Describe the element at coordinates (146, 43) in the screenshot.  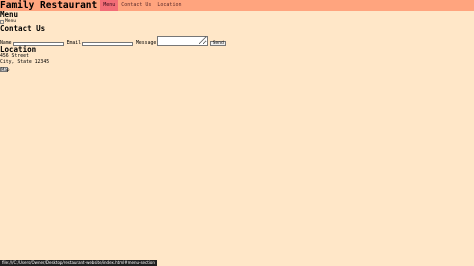
I see `message-label: Message` at that location.